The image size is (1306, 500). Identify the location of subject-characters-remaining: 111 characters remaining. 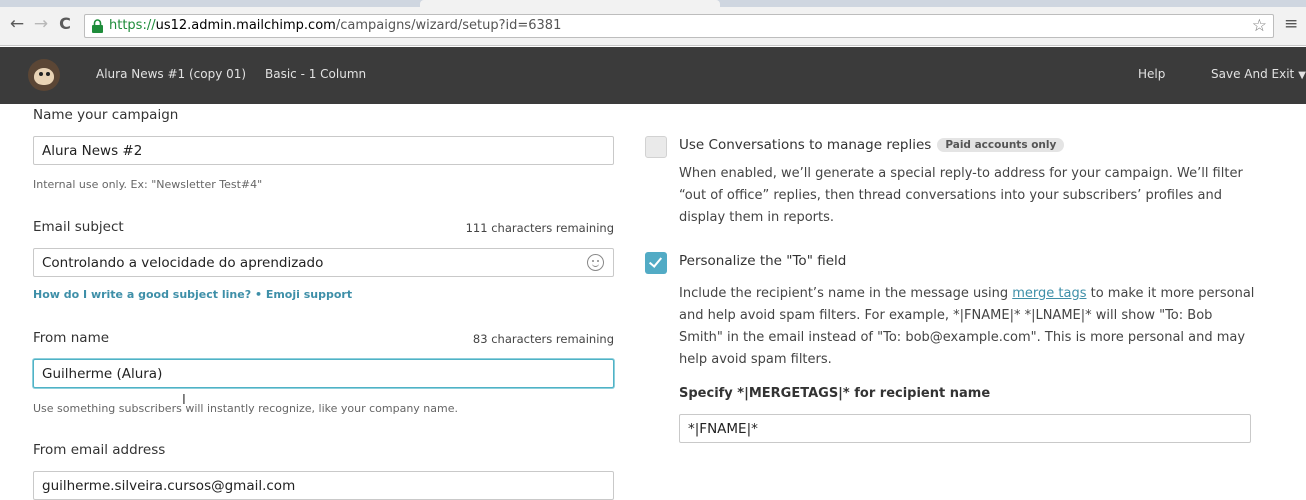
(539, 228).